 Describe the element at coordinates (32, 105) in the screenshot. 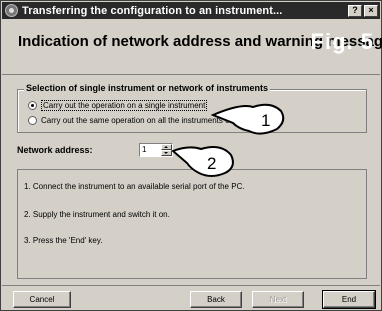

I see `radio-button-checked` at that location.